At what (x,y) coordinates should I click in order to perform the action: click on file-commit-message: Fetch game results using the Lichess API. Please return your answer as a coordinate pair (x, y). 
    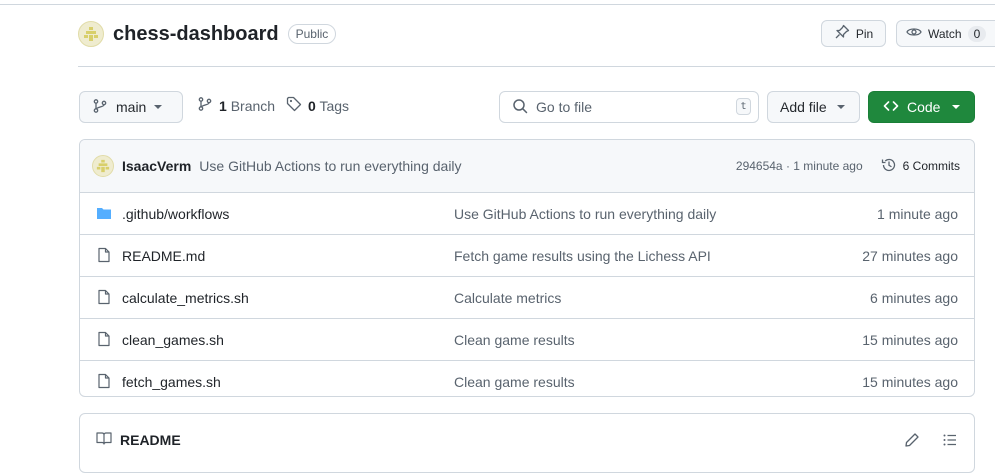
    Looking at the image, I should click on (582, 256).